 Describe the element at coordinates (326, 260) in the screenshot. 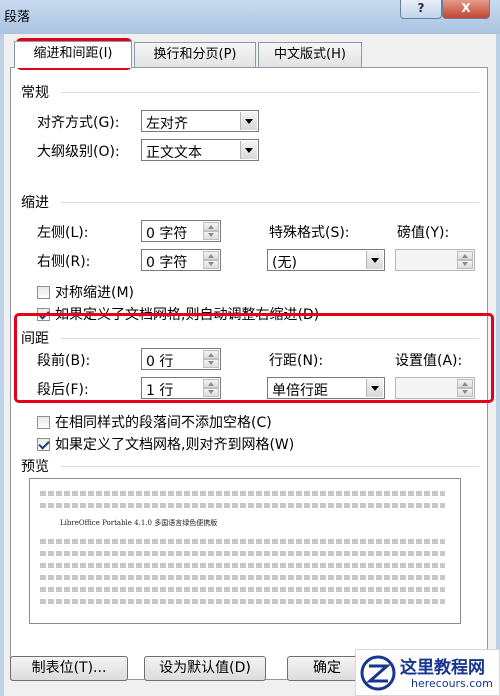

I see `special-indent-dropdown: (无)` at that location.